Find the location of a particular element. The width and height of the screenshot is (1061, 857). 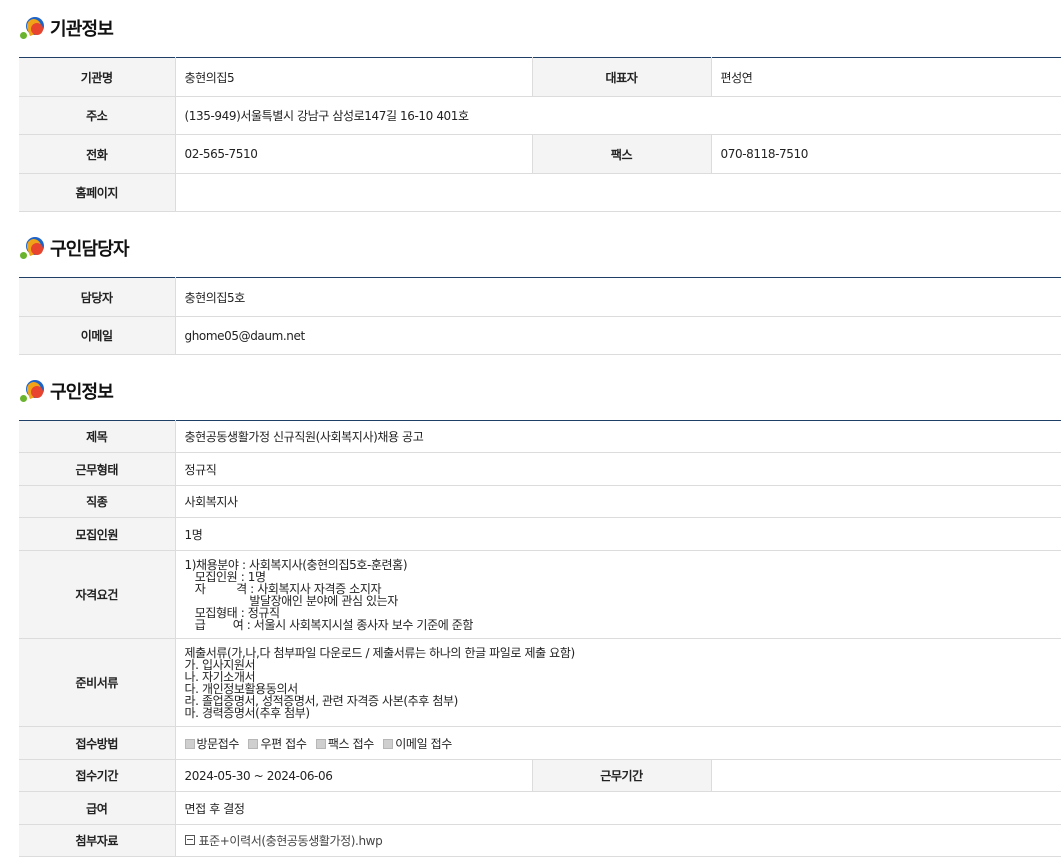

job-occupation-label: 직종 is located at coordinates (97, 501).